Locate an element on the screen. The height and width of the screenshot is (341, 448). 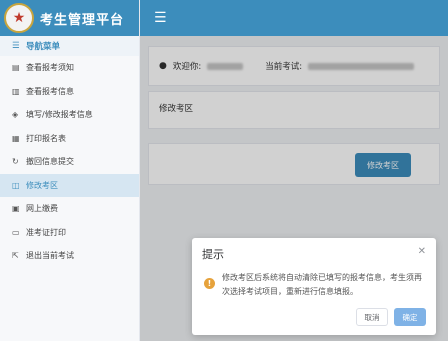
payment-icon: ▣ is located at coordinates (16, 209).